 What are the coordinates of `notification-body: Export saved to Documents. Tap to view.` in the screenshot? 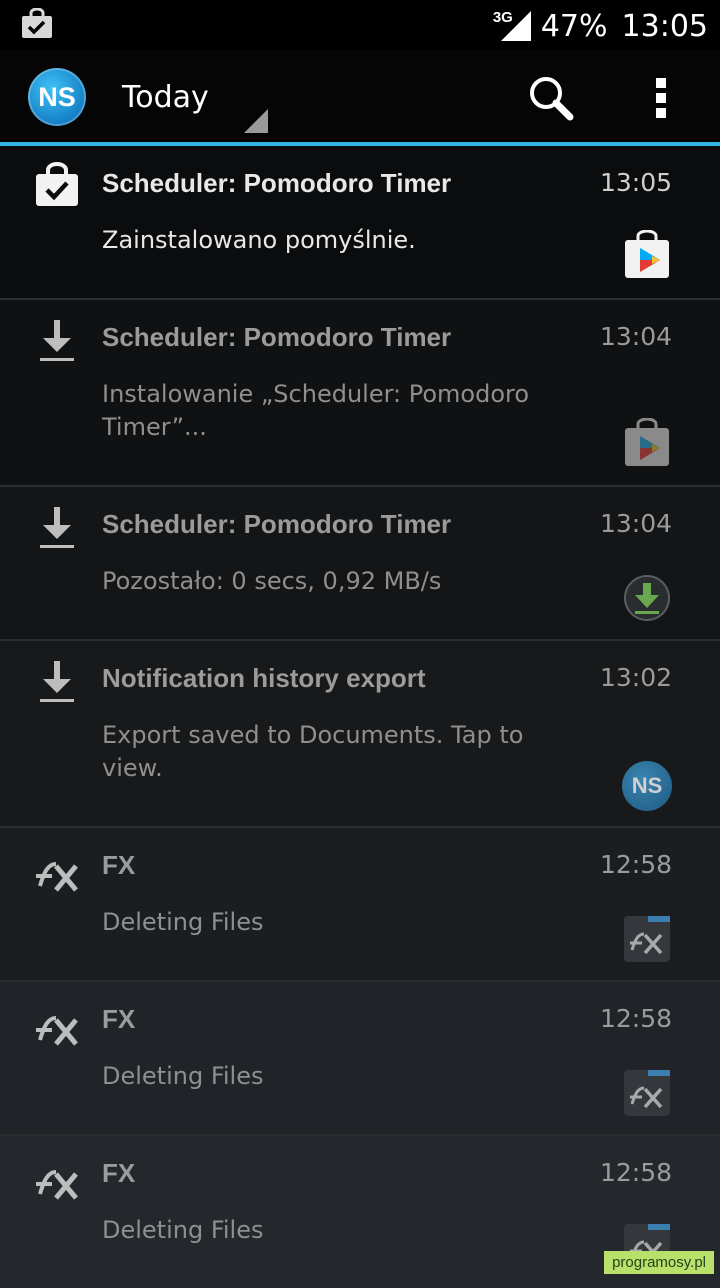 It's located at (313, 751).